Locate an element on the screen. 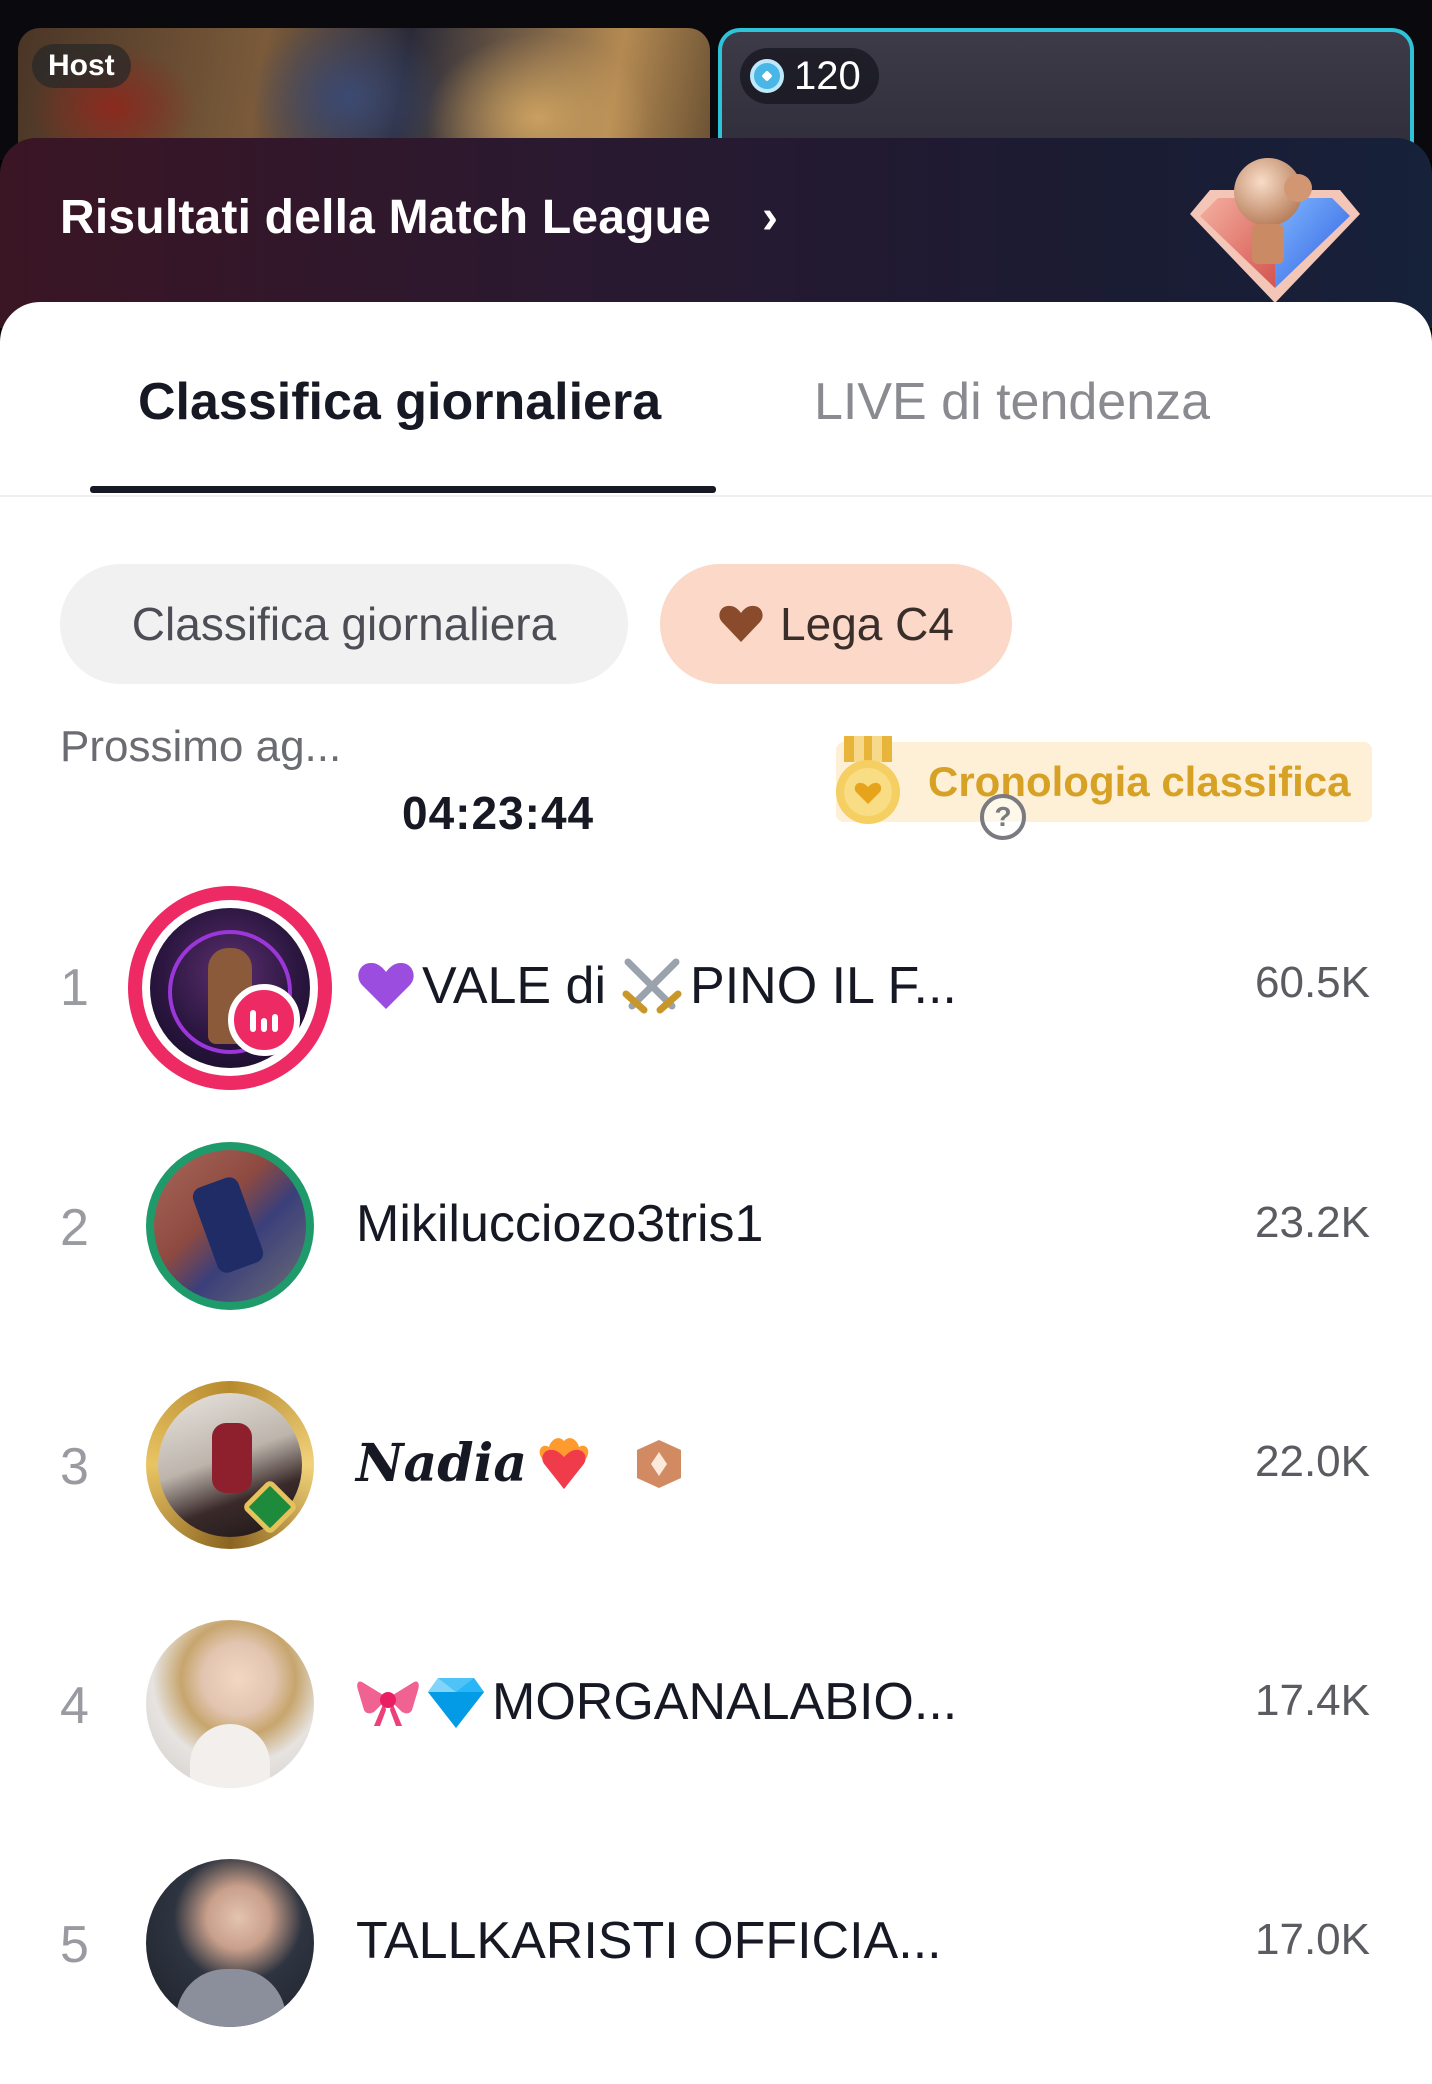 This screenshot has width=1432, height=2084. rank-number: 4 is located at coordinates (74, 1706).